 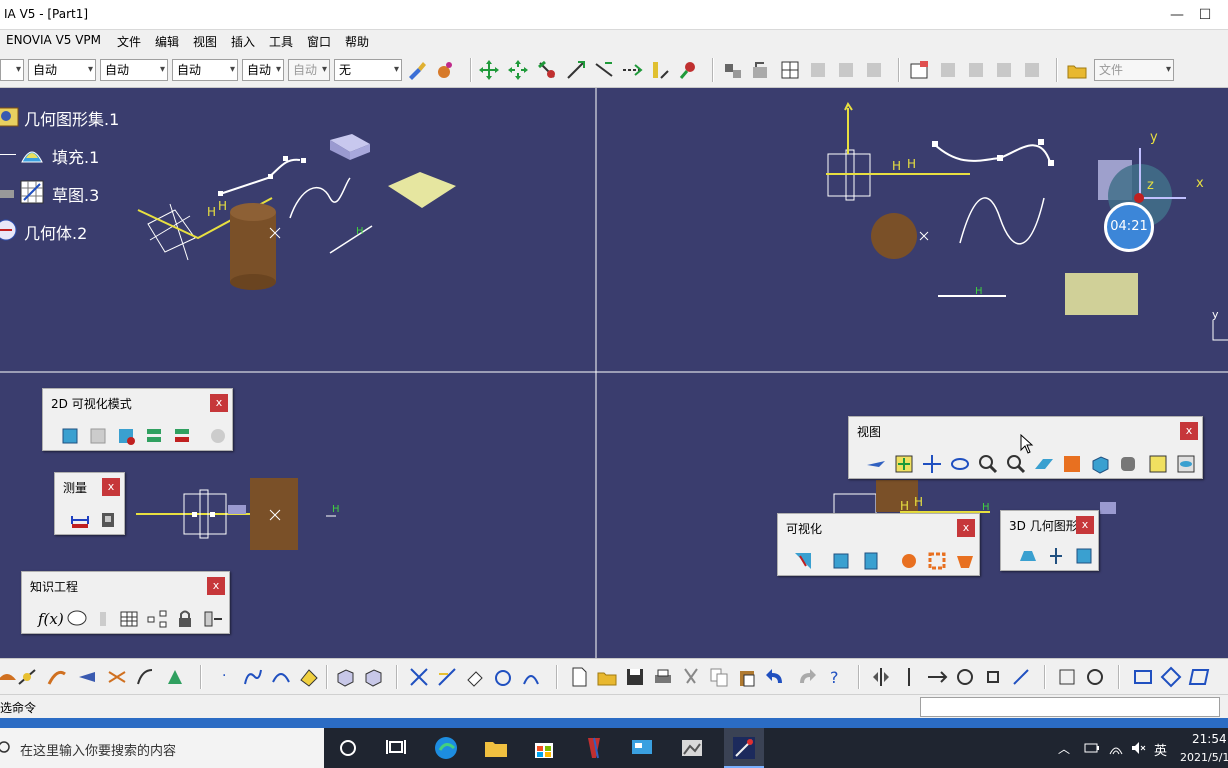 What do you see at coordinates (98, 436) in the screenshot?
I see `hide-lines-icon` at bounding box center [98, 436].